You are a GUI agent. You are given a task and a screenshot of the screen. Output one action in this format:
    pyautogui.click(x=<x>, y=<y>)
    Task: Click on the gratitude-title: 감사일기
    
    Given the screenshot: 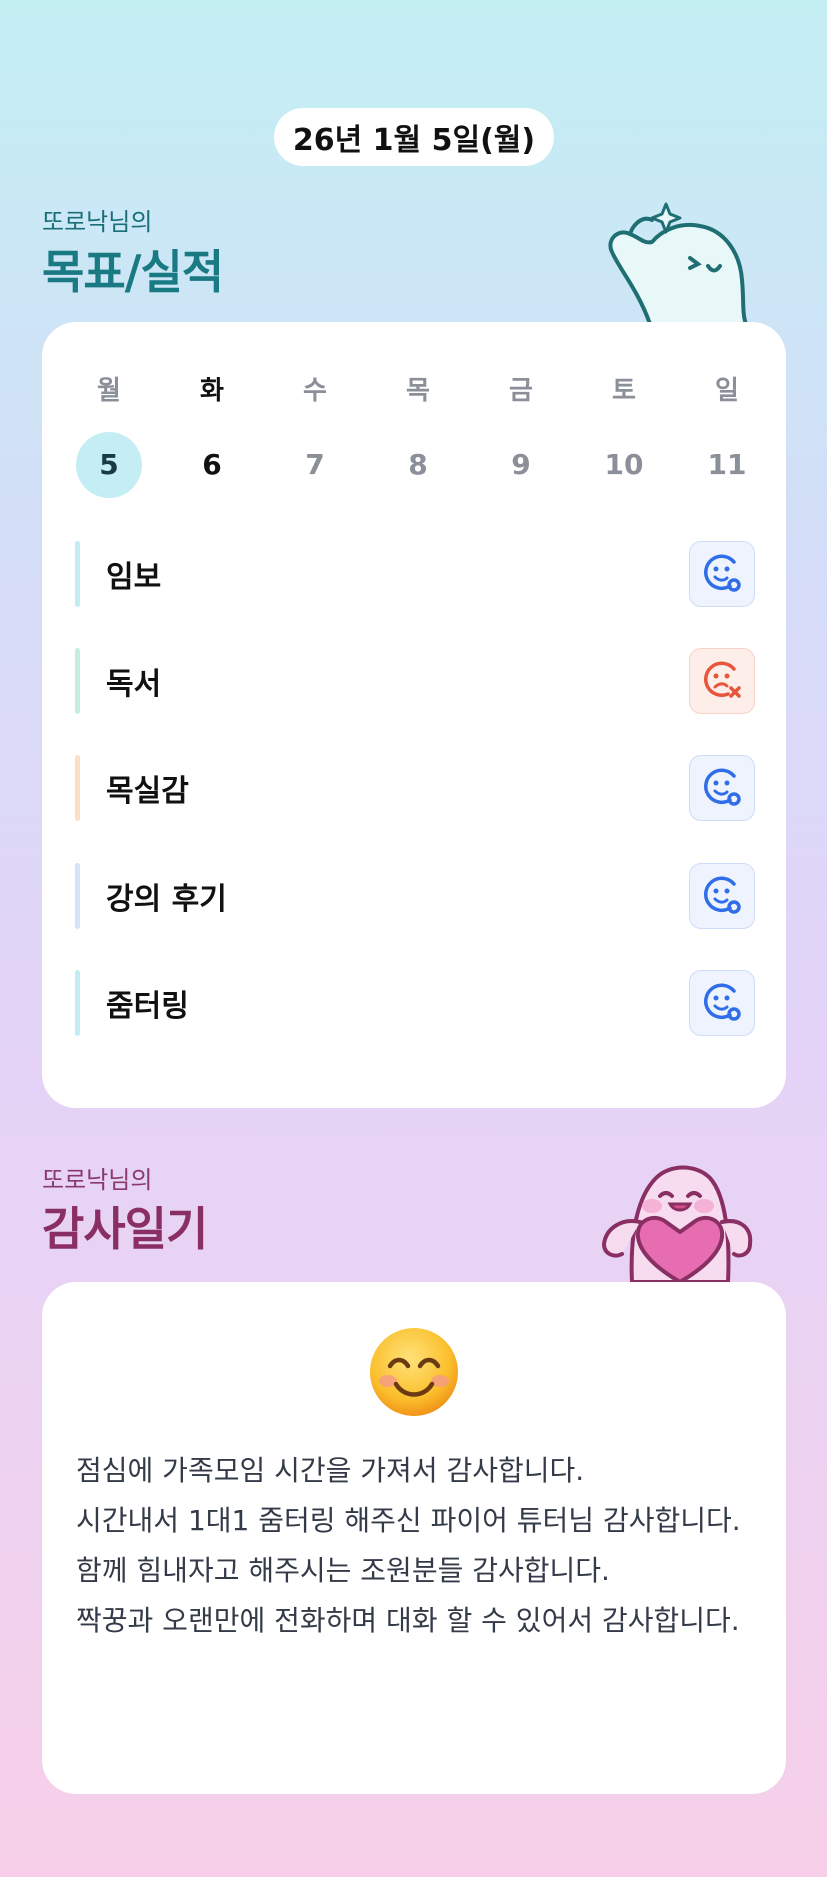 What is the action you would take?
    pyautogui.click(x=125, y=1229)
    